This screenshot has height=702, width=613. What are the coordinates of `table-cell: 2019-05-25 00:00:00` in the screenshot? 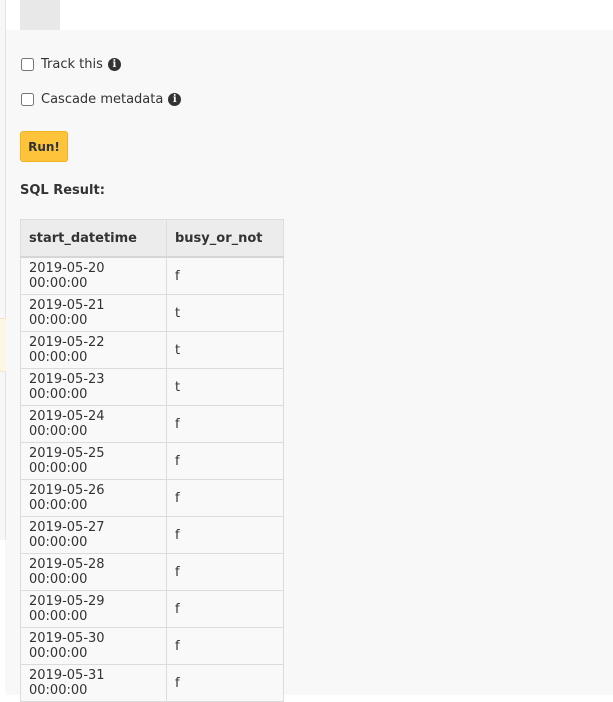 It's located at (93, 461).